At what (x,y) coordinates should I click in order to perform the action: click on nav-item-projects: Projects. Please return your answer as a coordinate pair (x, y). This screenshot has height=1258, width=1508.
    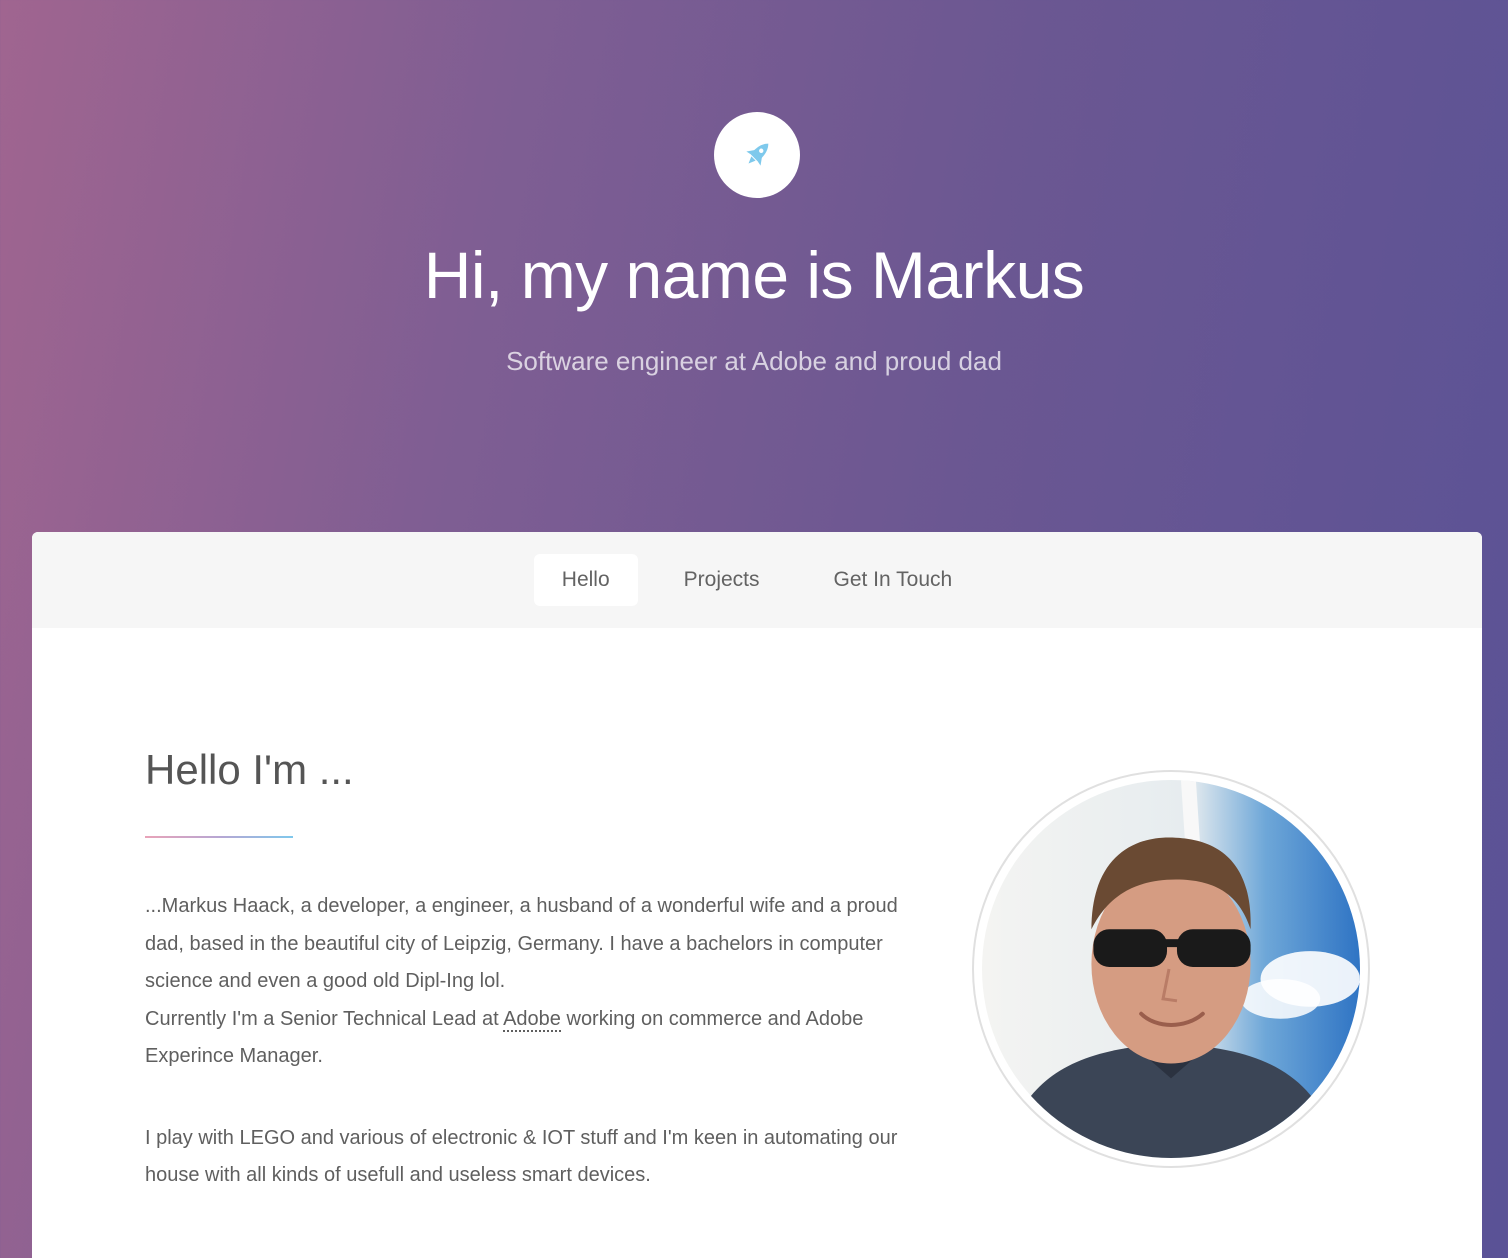
    Looking at the image, I should click on (722, 580).